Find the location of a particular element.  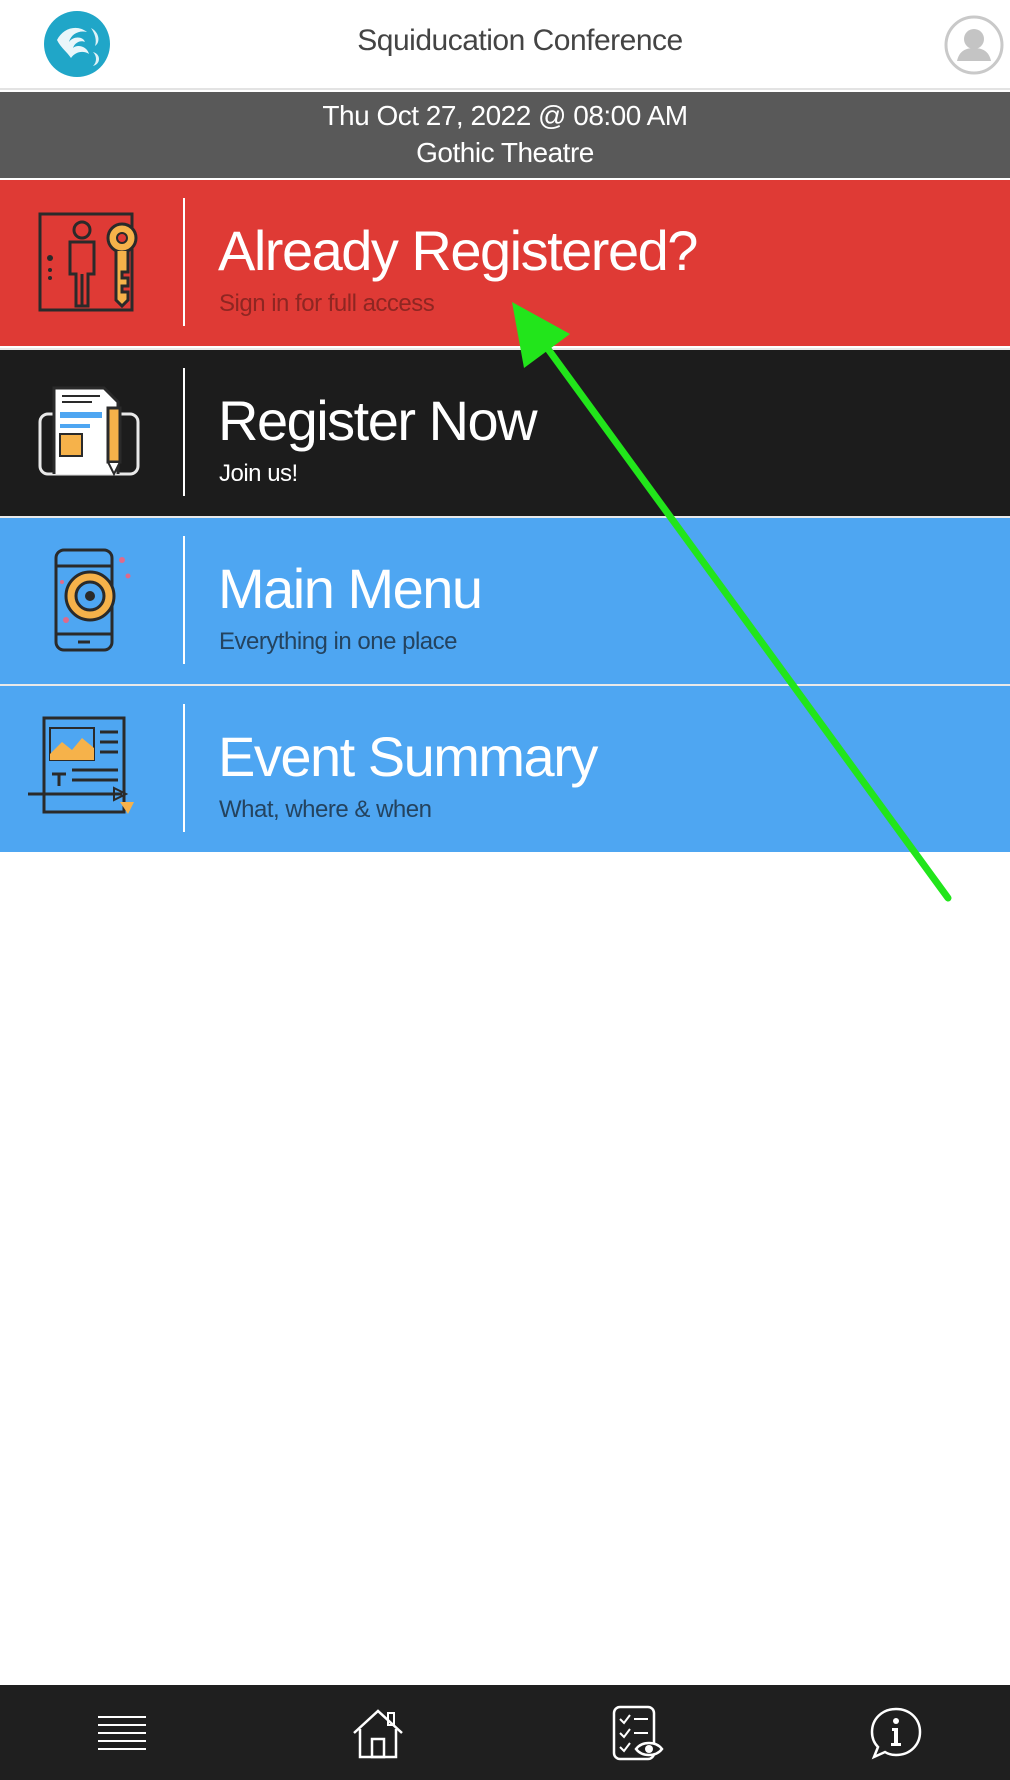

hamburger-menu-icon is located at coordinates (122, 1733).